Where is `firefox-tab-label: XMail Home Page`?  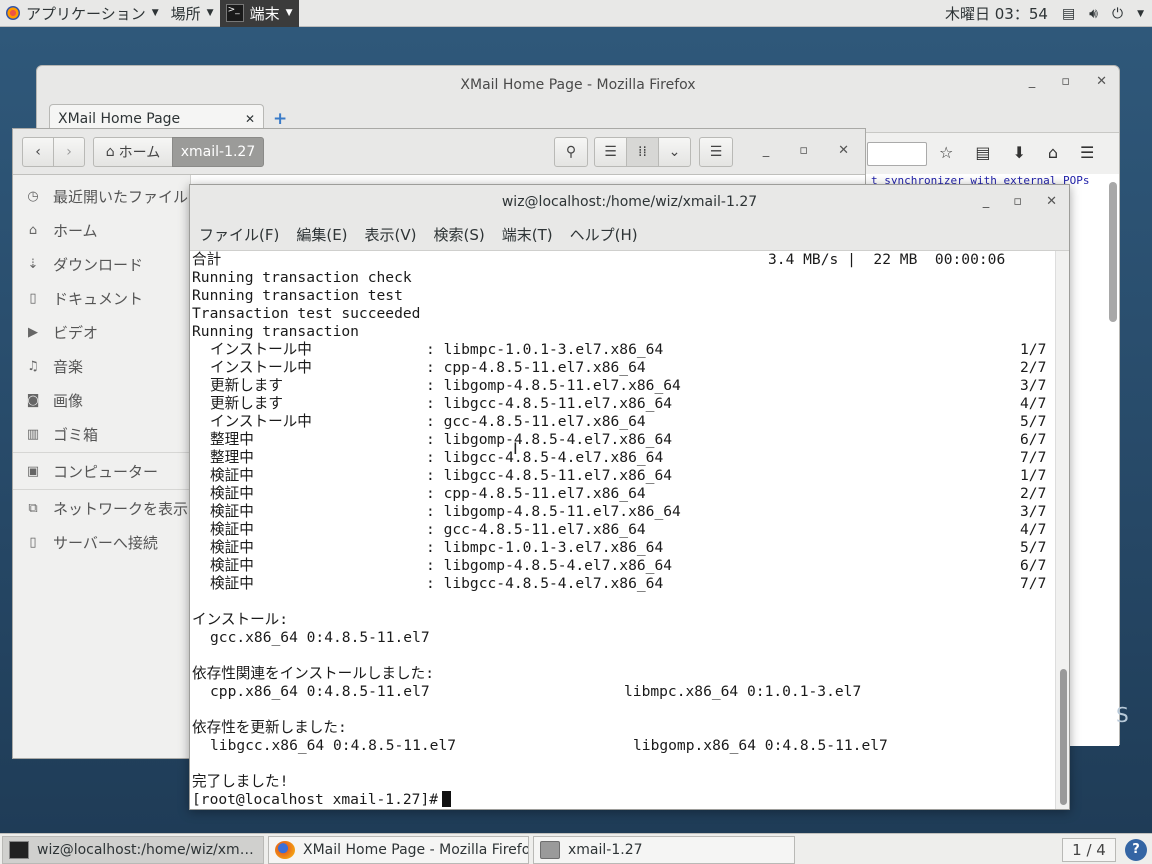 firefox-tab-label: XMail Home Page is located at coordinates (119, 118).